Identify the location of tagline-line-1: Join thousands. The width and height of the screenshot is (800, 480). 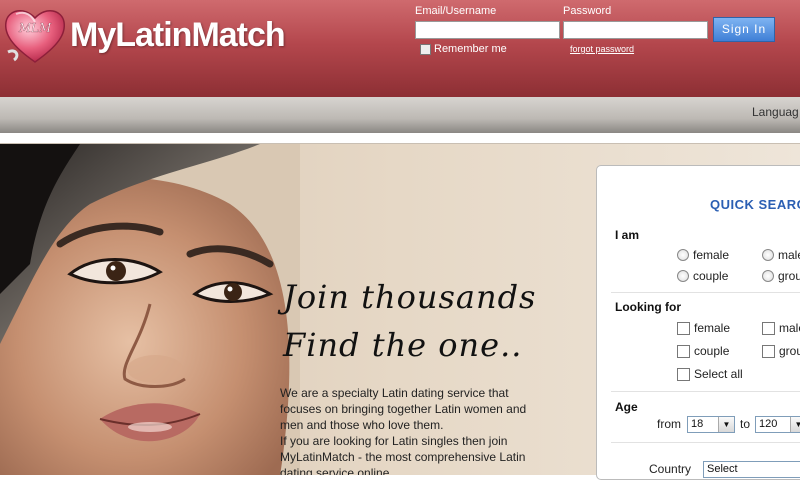
(410, 297).